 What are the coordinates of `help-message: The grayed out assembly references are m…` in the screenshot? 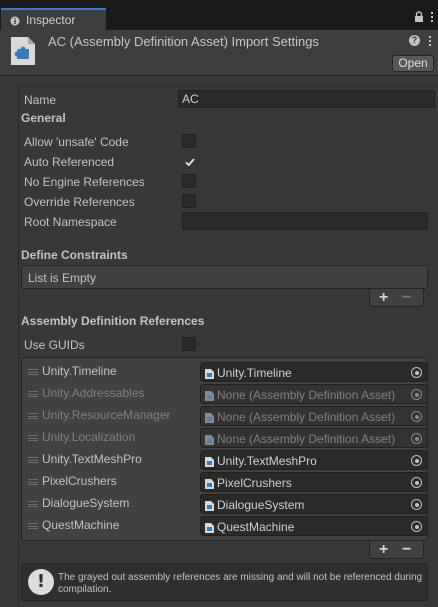 It's located at (240, 583).